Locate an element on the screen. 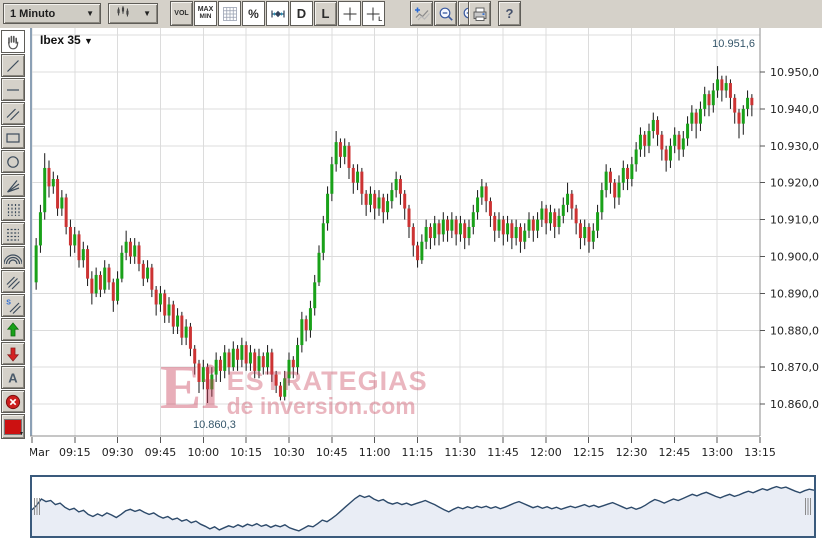  print-icon is located at coordinates (479, 14).